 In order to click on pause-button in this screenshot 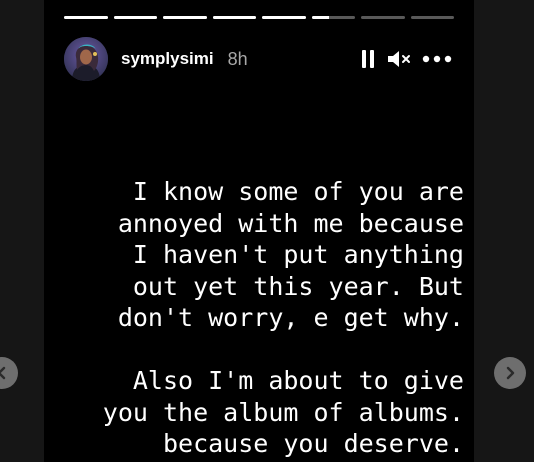, I will do `click(368, 59)`.